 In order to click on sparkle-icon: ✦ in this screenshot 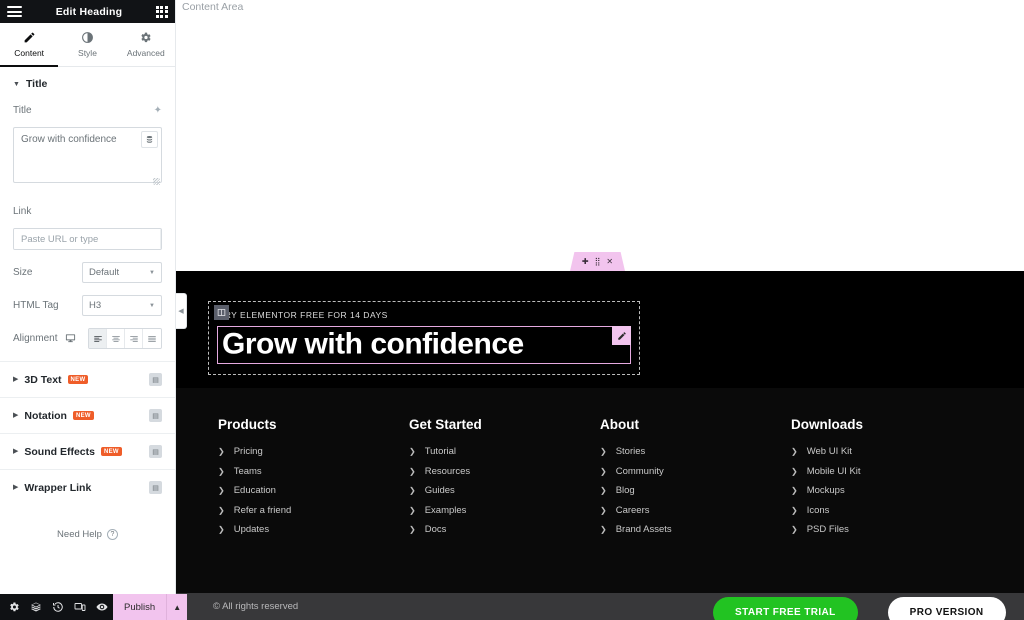, I will do `click(158, 110)`.